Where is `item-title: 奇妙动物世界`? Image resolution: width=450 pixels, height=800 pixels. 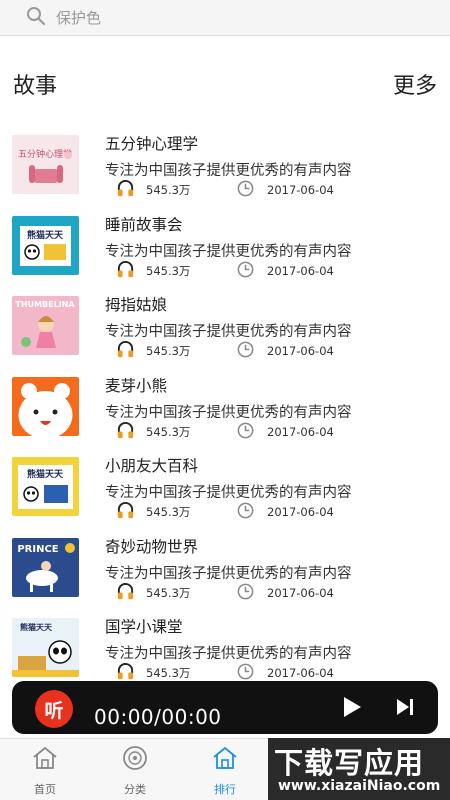
item-title: 奇妙动物世界 is located at coordinates (152, 546).